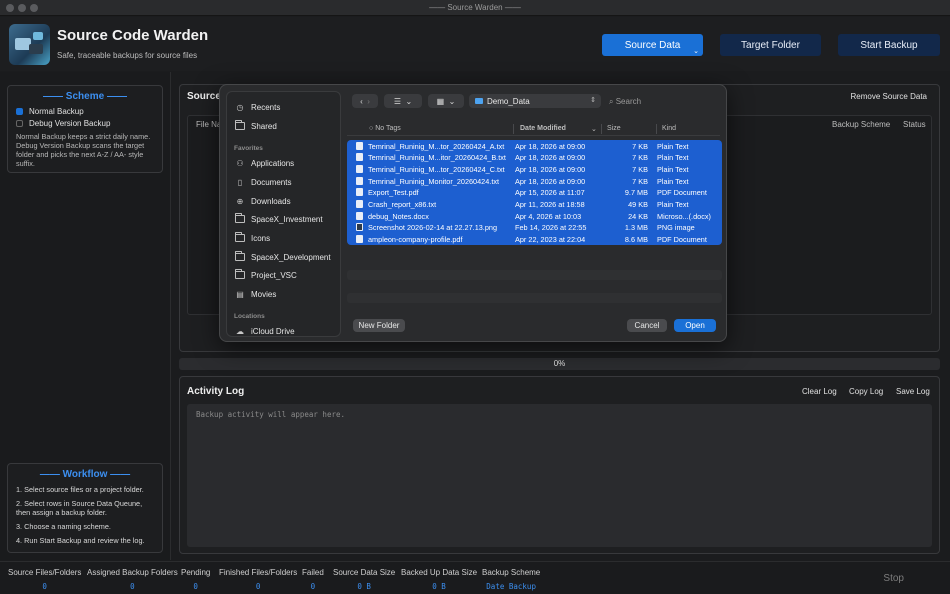 The height and width of the screenshot is (594, 950). Describe the element at coordinates (669, 128) in the screenshot. I see `column-header-kind: Kind` at that location.